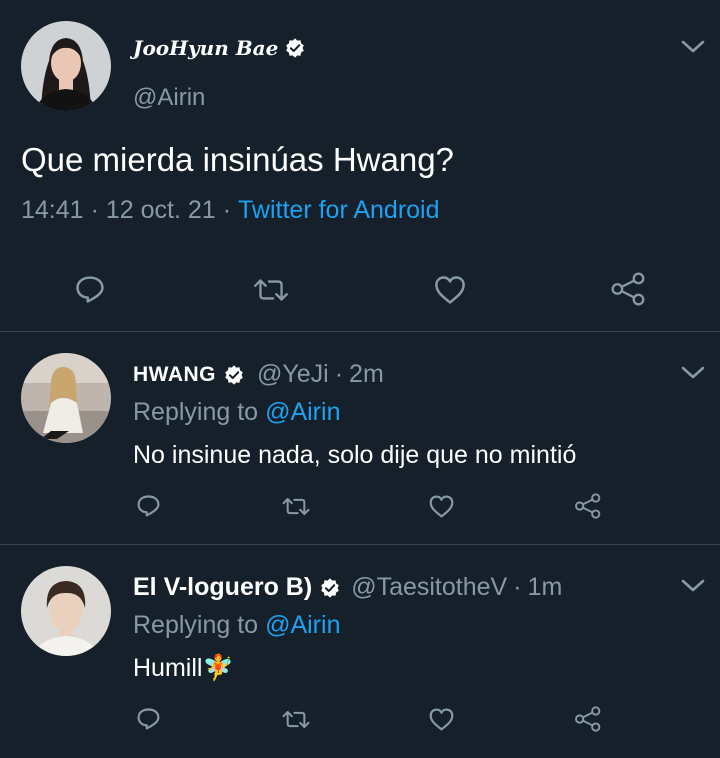 The width and height of the screenshot is (720, 758). Describe the element at coordinates (338, 210) in the screenshot. I see `tweet-source-link: Twitter for Android` at that location.